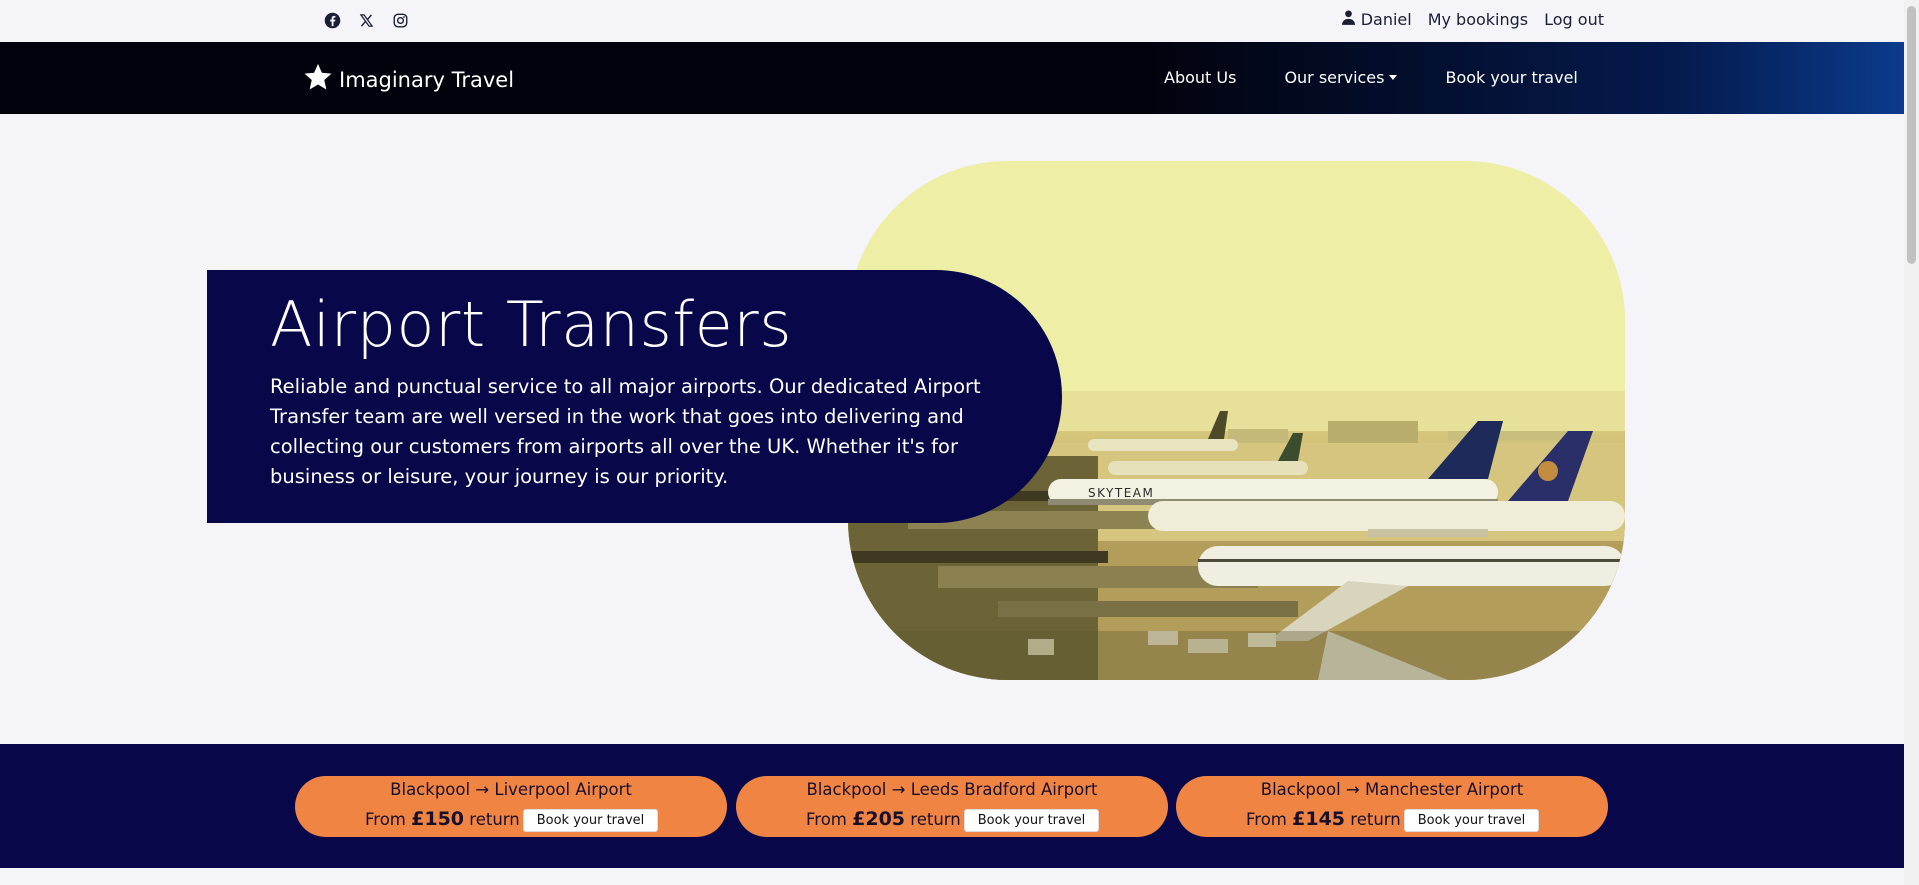 This screenshot has height=885, width=1919. I want to click on route-price-amount: £205, so click(879, 819).